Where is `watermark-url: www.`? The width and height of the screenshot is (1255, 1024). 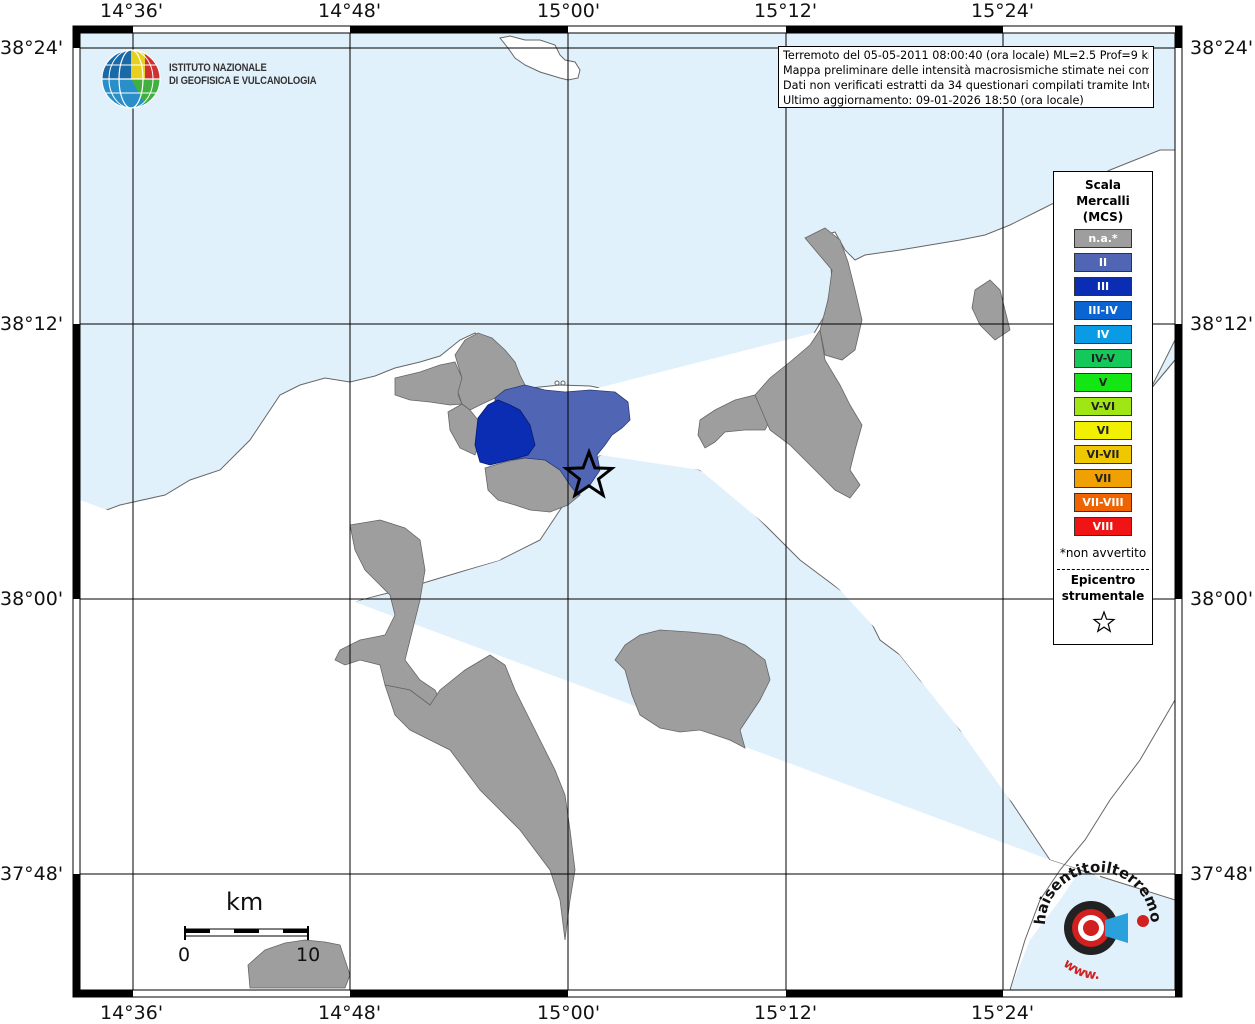
watermark-url: www. is located at coordinates (1079, 969).